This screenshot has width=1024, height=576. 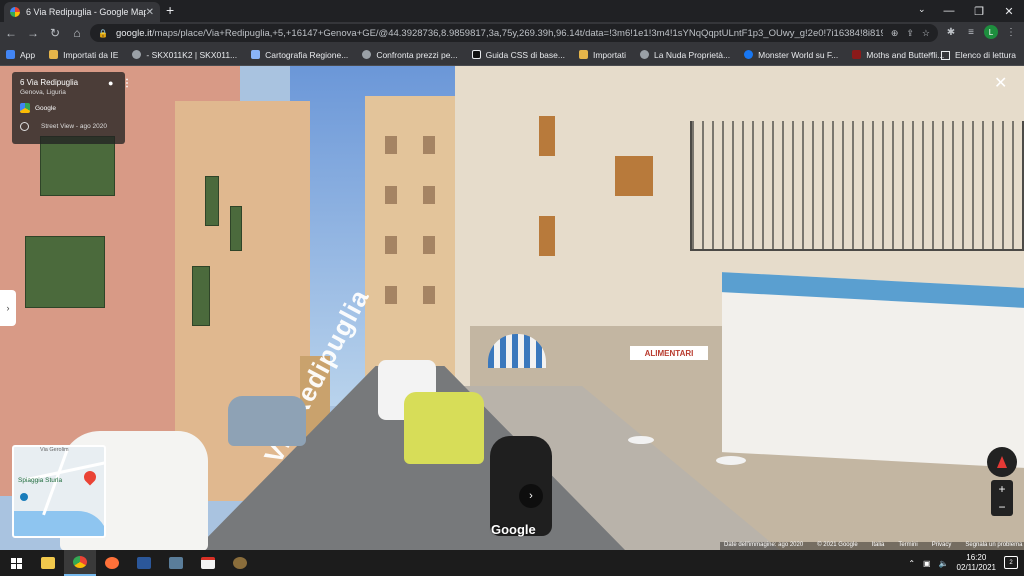 I want to click on home-icon: ⌂, so click(x=77, y=33).